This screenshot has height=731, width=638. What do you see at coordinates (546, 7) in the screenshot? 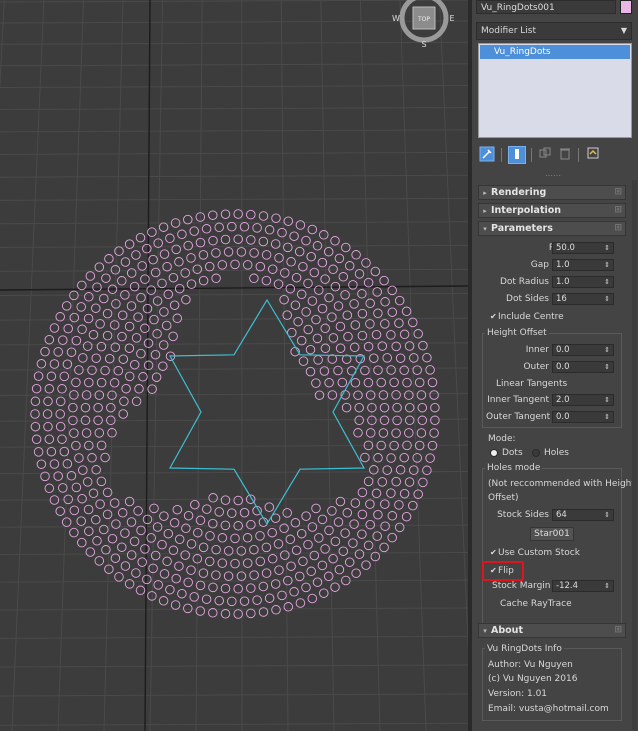
I see `object-name-field: Vu_RingDots001` at bounding box center [546, 7].